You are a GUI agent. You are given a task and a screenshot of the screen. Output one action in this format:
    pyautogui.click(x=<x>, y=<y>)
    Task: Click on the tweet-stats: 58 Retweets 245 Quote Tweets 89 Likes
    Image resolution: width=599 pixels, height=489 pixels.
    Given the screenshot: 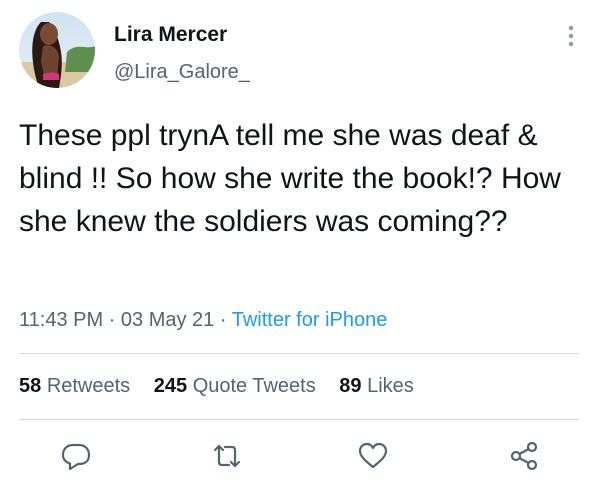 What is the action you would take?
    pyautogui.click(x=225, y=386)
    